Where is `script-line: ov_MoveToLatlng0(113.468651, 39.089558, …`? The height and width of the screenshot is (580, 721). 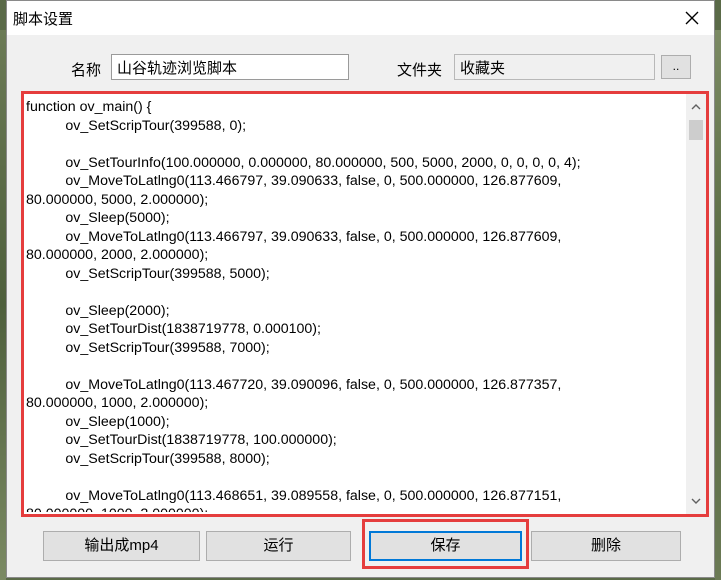
script-line: ov_MoveToLatlng0(113.468651, 39.089558, … is located at coordinates (294, 495).